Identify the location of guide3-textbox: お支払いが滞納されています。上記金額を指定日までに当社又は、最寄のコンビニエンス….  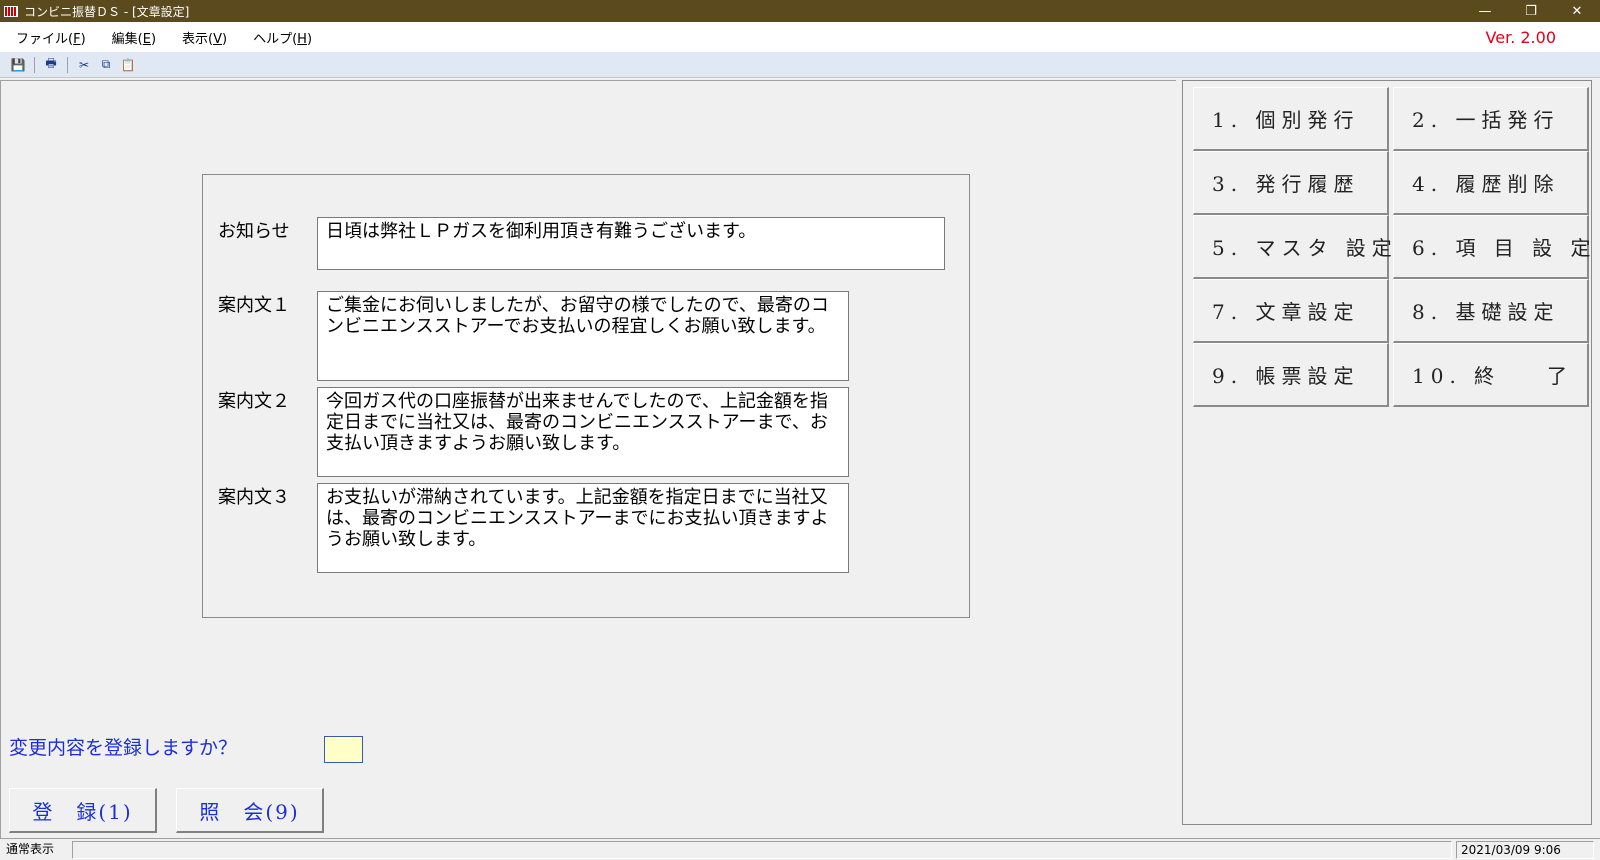
(583, 528).